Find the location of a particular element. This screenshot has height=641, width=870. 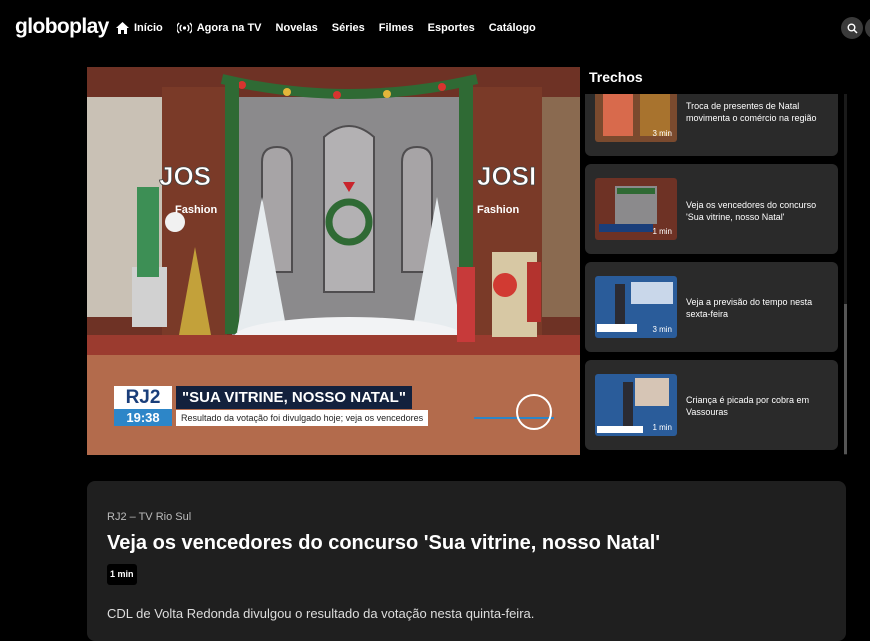

nav-item-novelas: Novelas is located at coordinates (297, 28).